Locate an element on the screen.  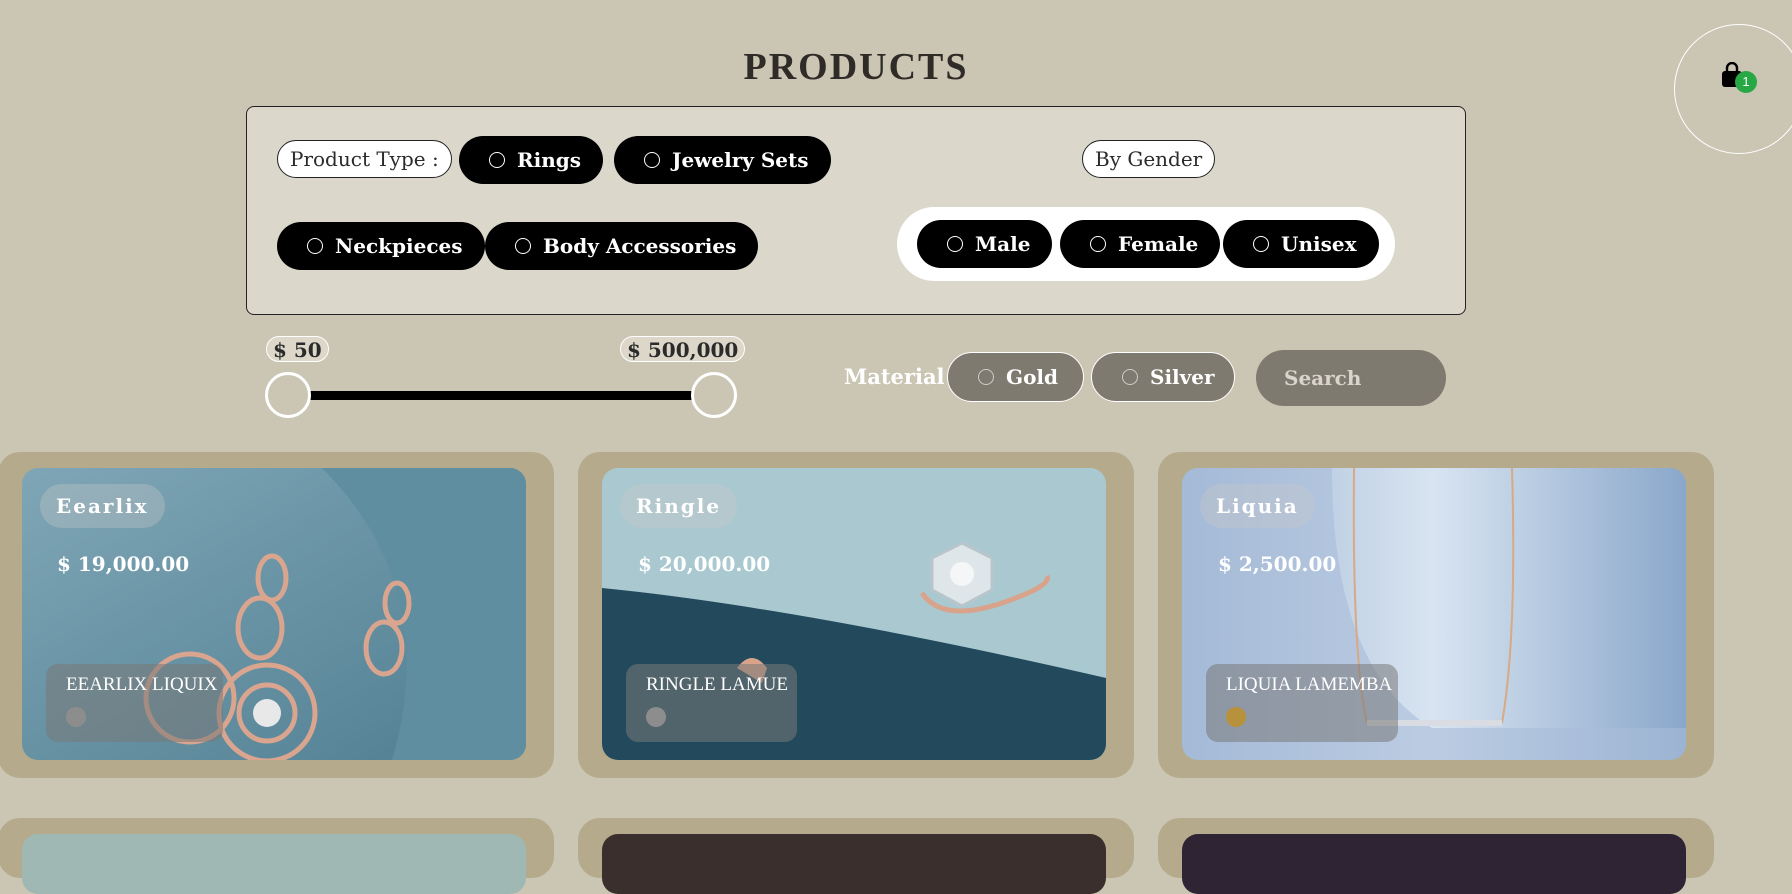
product-price: $ 19,000.00 is located at coordinates (123, 564).